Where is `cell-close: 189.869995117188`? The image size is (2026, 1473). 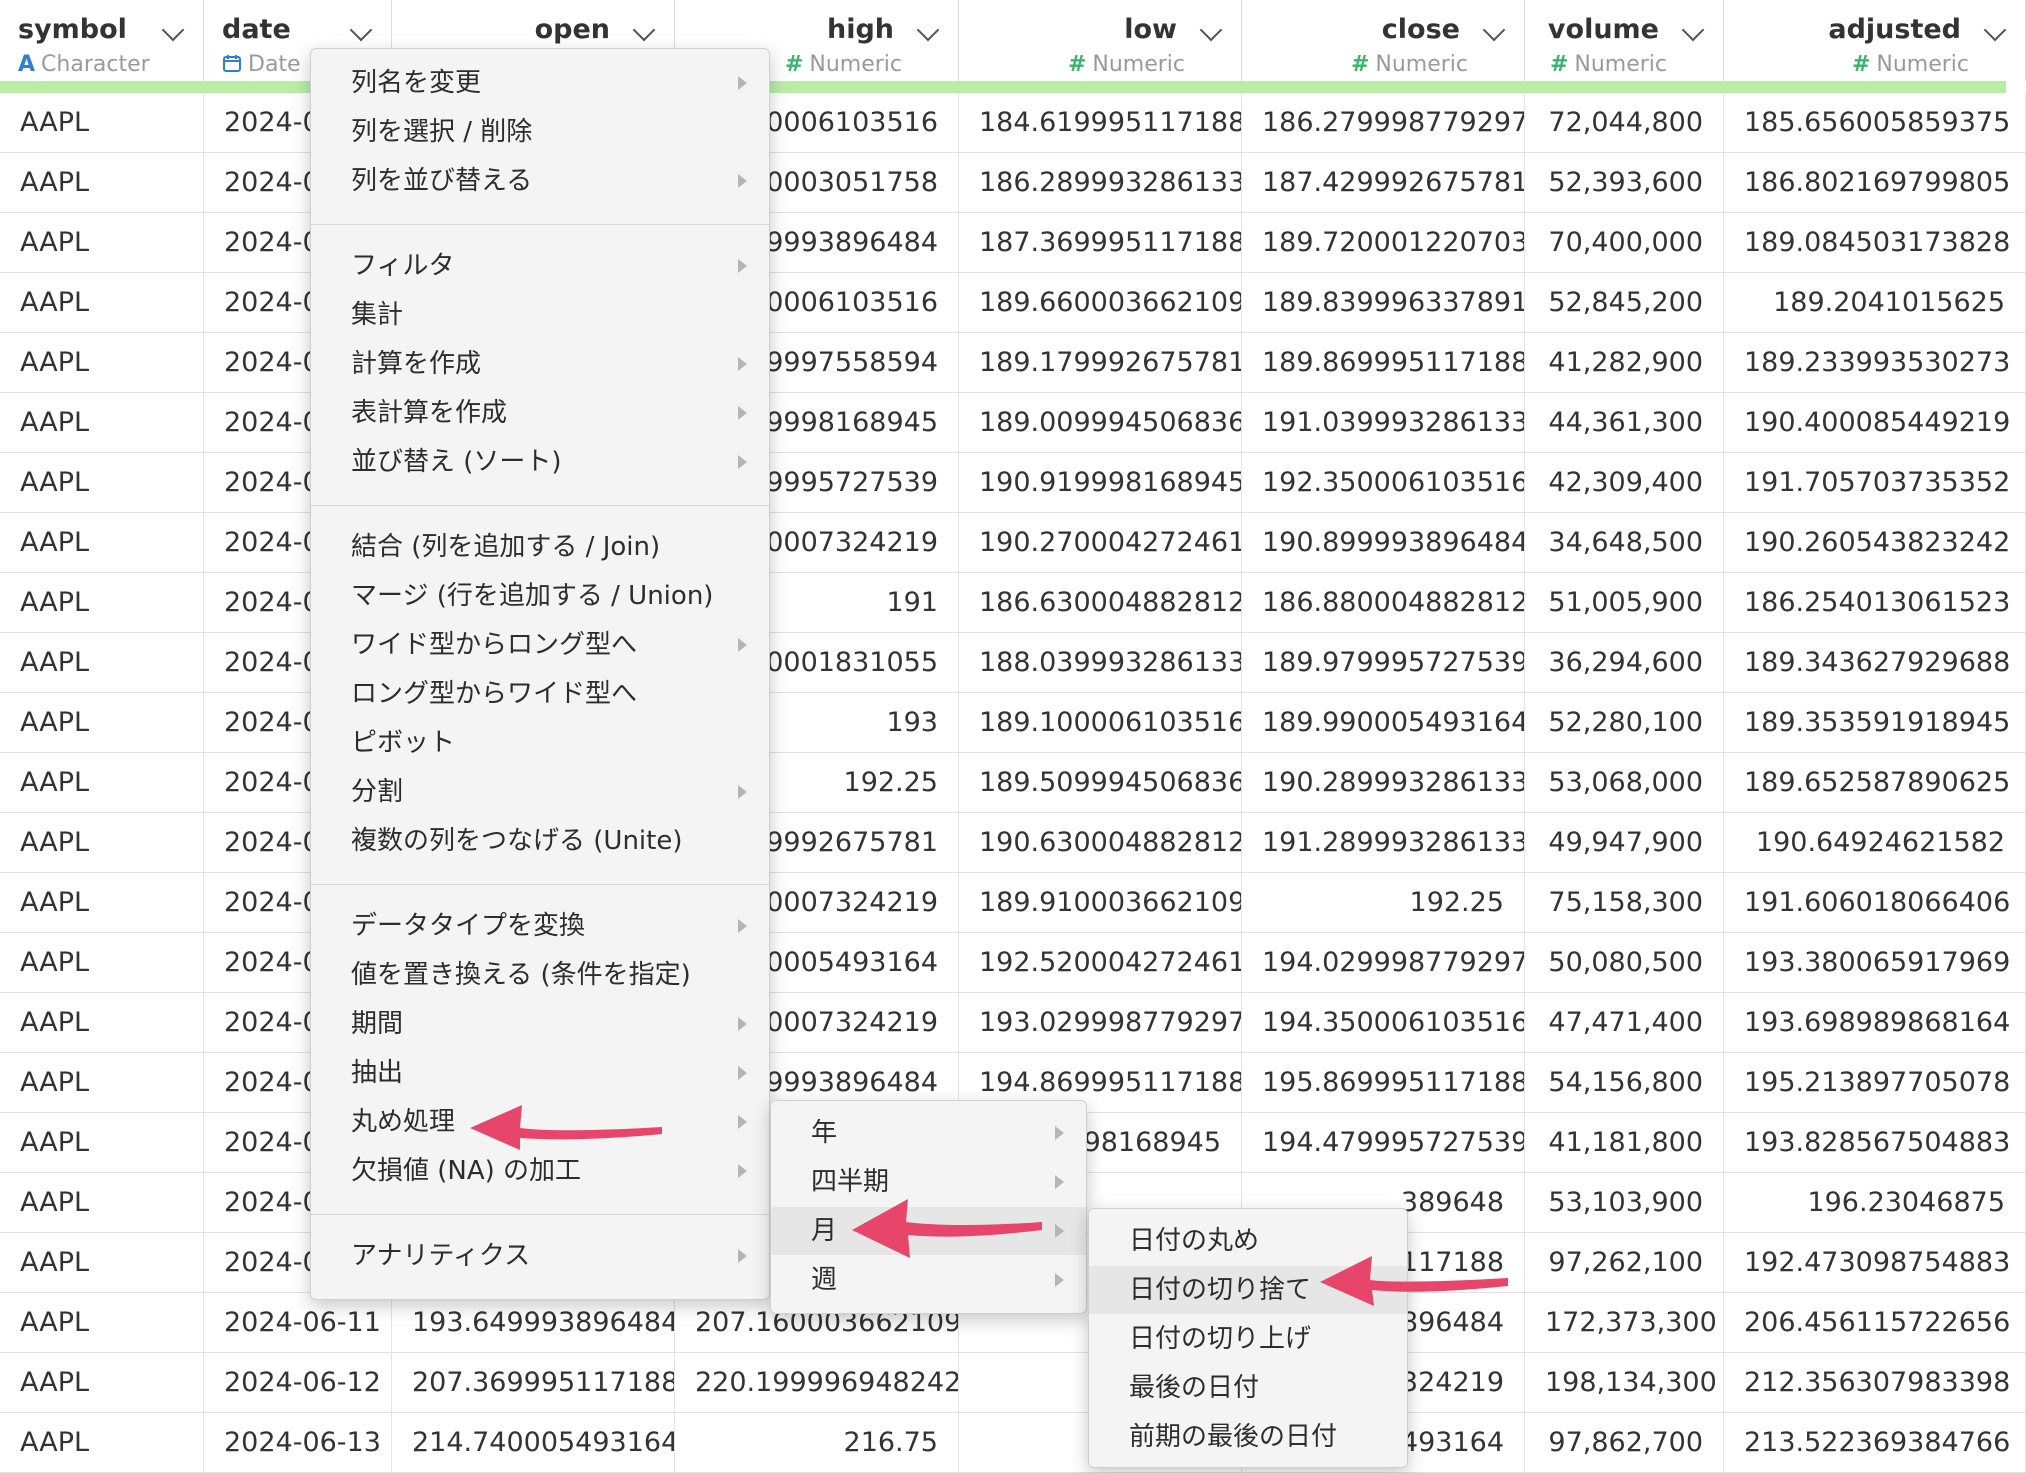 cell-close: 189.869995117188 is located at coordinates (1383, 363).